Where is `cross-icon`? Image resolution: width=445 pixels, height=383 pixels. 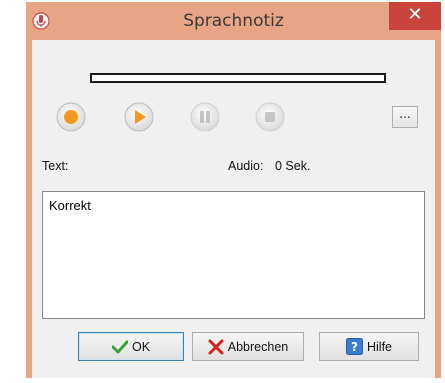
cross-icon is located at coordinates (216, 346).